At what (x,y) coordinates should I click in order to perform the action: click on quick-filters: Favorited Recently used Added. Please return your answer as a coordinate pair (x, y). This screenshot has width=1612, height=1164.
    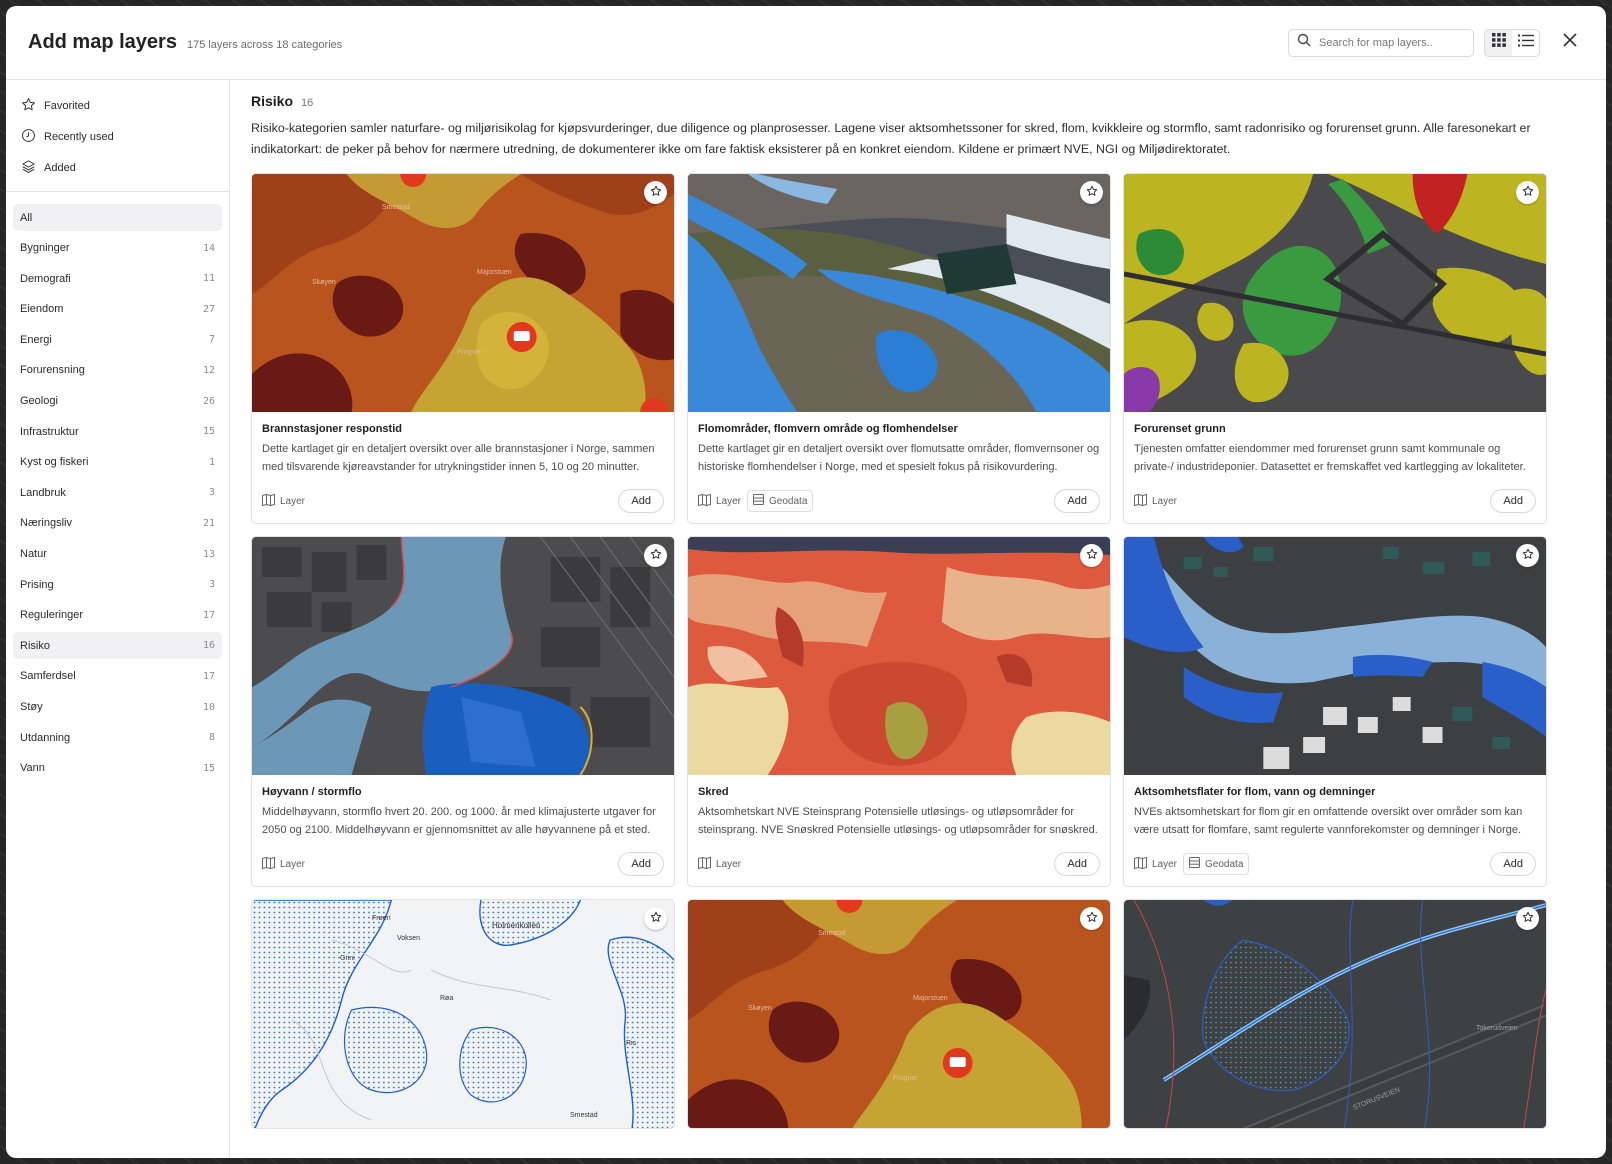
    Looking at the image, I should click on (117, 136).